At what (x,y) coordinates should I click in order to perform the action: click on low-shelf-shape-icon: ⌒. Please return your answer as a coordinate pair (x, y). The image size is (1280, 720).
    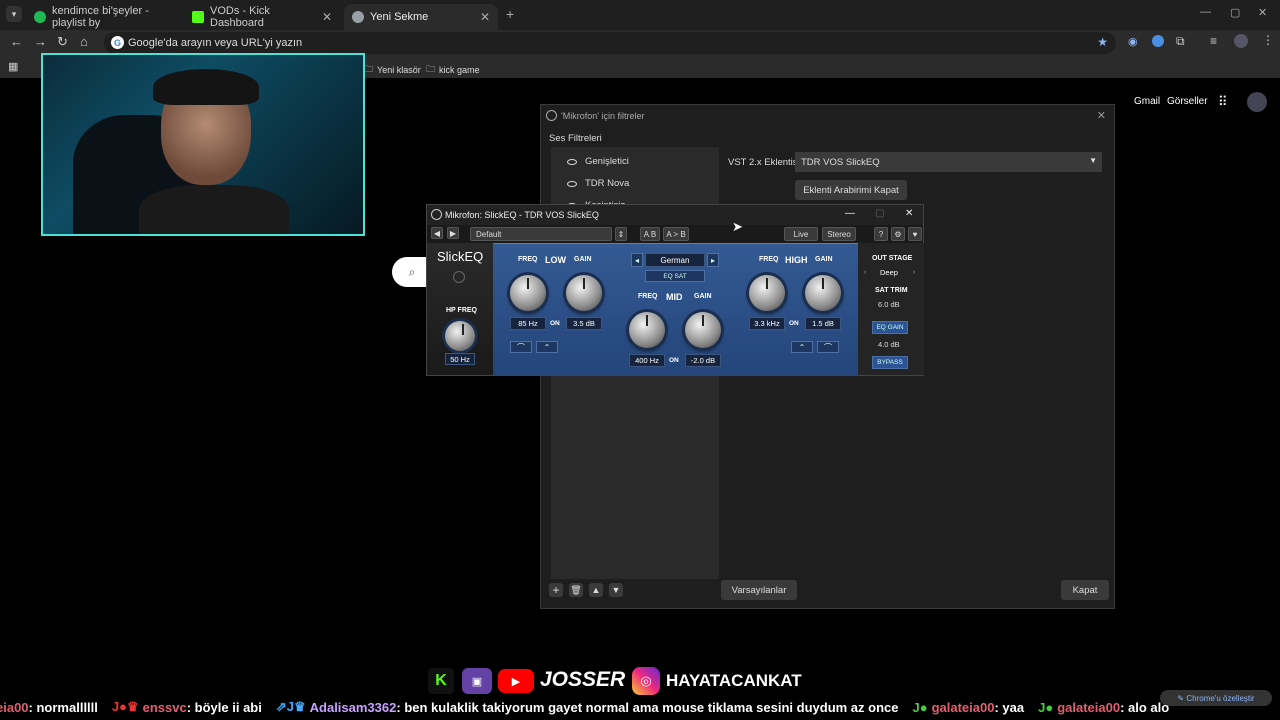
    Looking at the image, I should click on (521, 347).